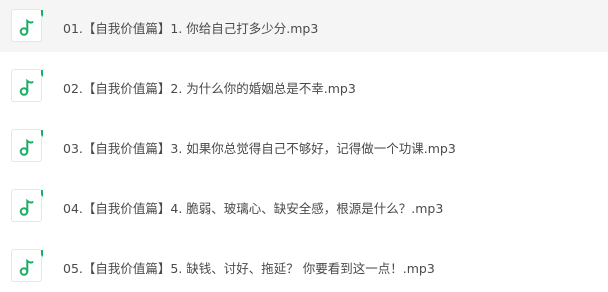  Describe the element at coordinates (259, 148) in the screenshot. I see `file-name: 03.【自我价值篇】3. 如果你总觉得自己不够好，记得做一个功课.mp3` at that location.